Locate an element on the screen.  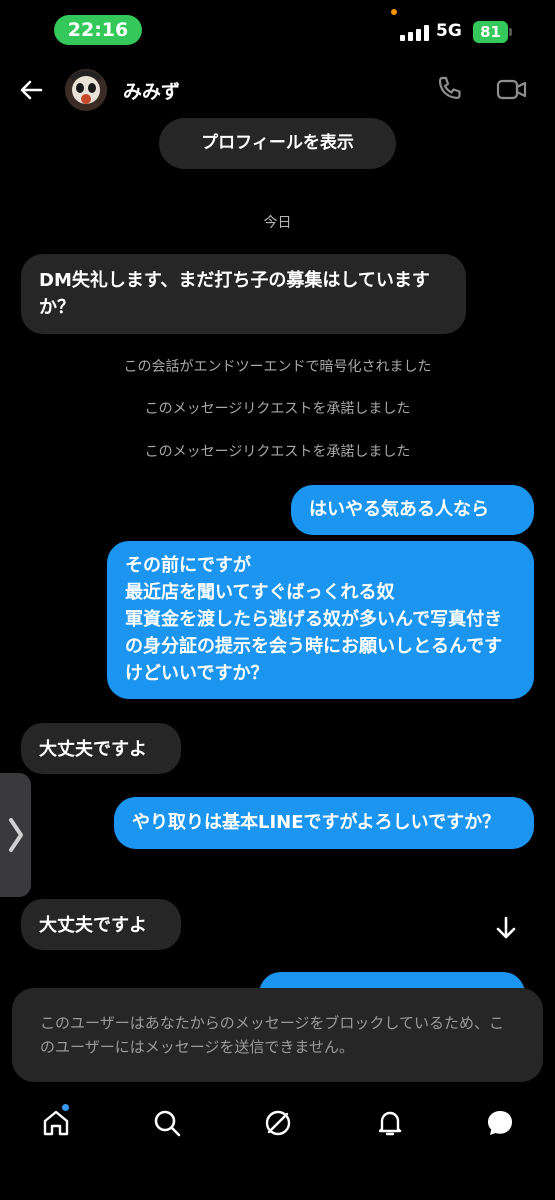
battery-icon is located at coordinates (510, 32).